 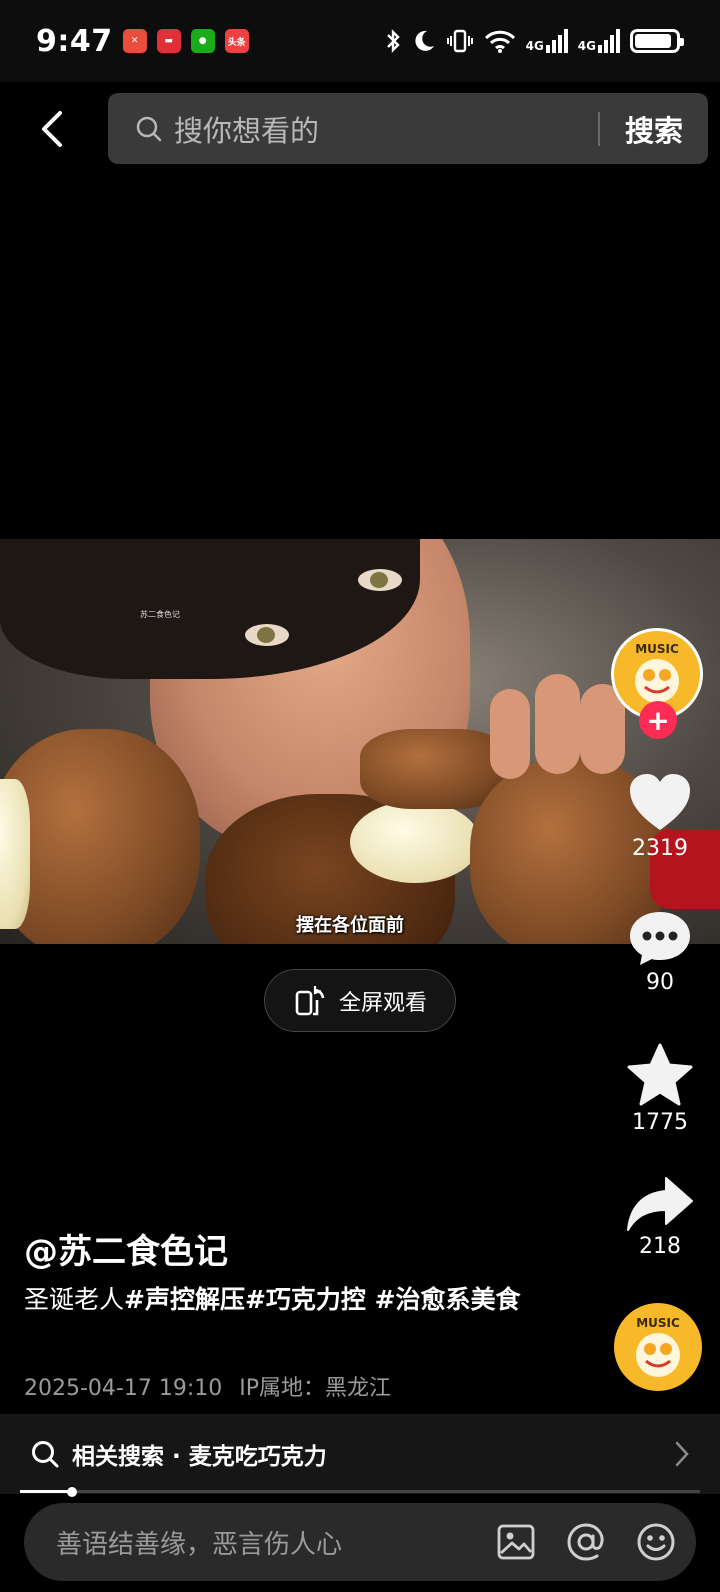 I want to click on like-button: 2319, so click(x=660, y=816).